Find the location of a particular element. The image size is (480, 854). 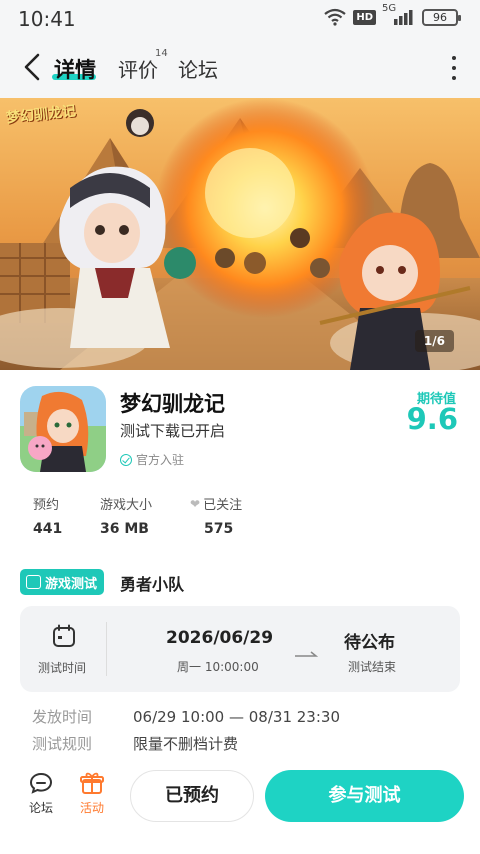

expectation-score: 9.6 is located at coordinates (432, 419).